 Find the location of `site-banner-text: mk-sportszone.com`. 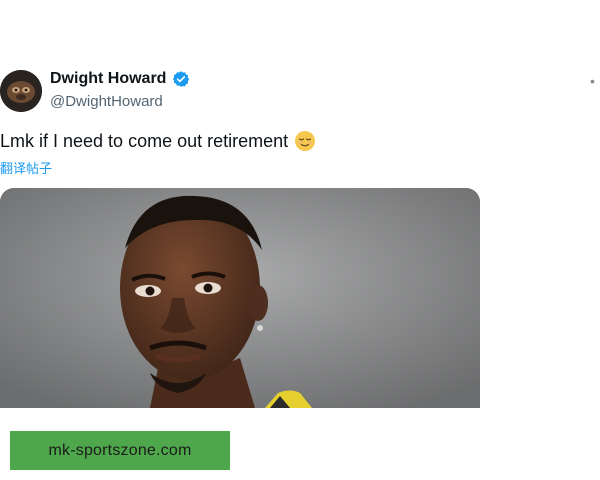

site-banner-text: mk-sportszone.com is located at coordinates (120, 451).